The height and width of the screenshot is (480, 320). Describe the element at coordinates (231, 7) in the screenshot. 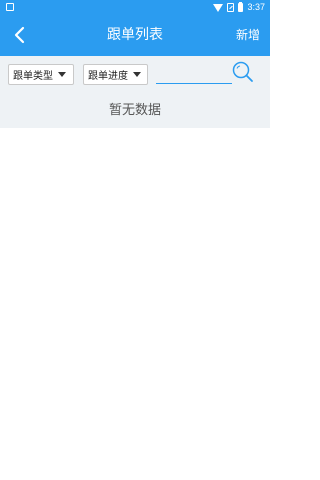

I see `no-sim-icon` at that location.